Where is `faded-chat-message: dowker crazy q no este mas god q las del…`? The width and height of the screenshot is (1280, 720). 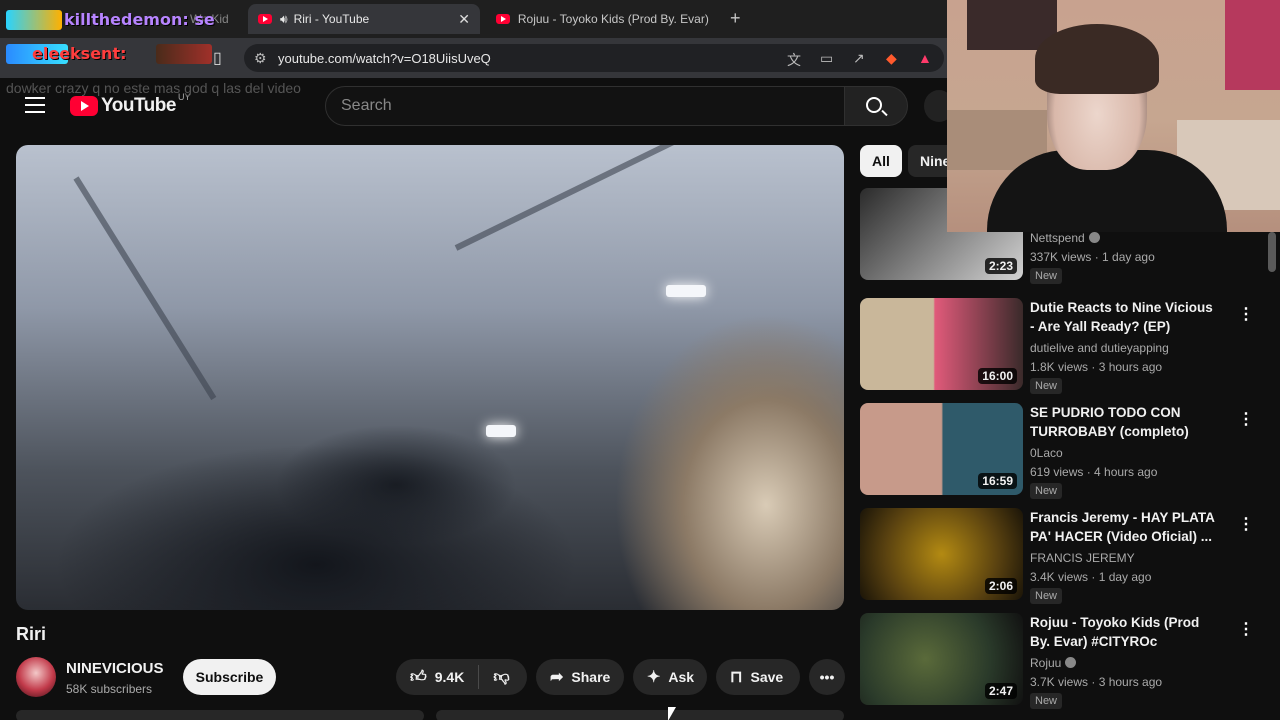 faded-chat-message: dowker crazy q no este mas god q las del… is located at coordinates (153, 88).